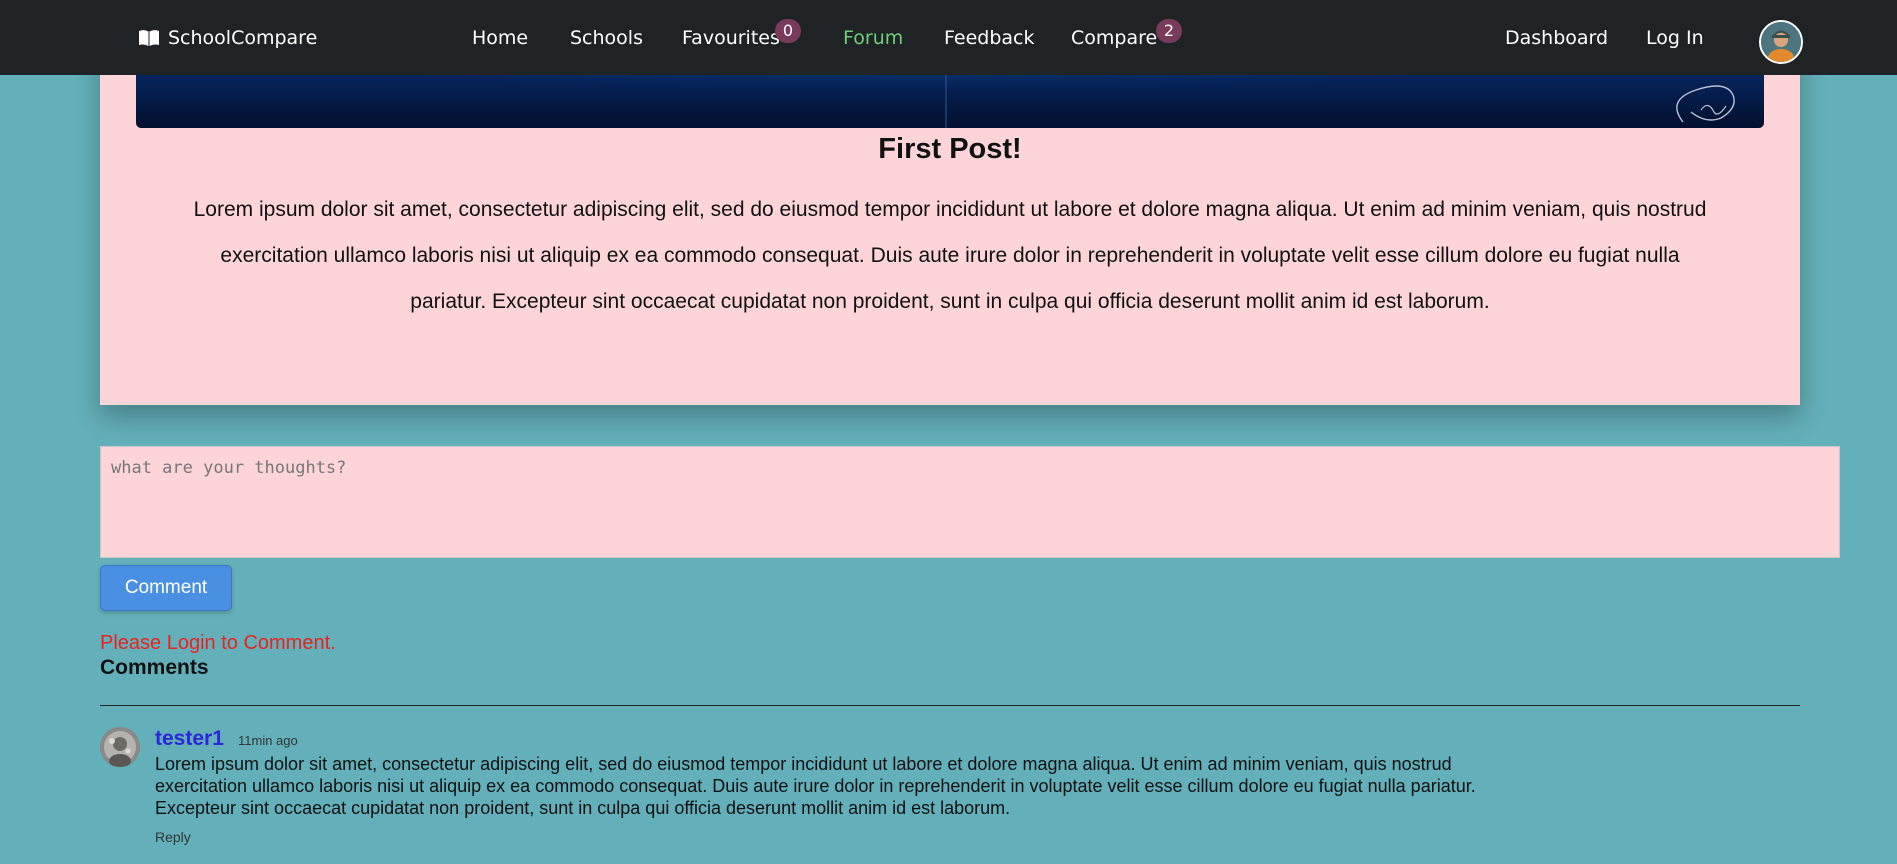 The image size is (1897, 864). What do you see at coordinates (268, 740) in the screenshot?
I see `comment-timestamp: 11min ago` at bounding box center [268, 740].